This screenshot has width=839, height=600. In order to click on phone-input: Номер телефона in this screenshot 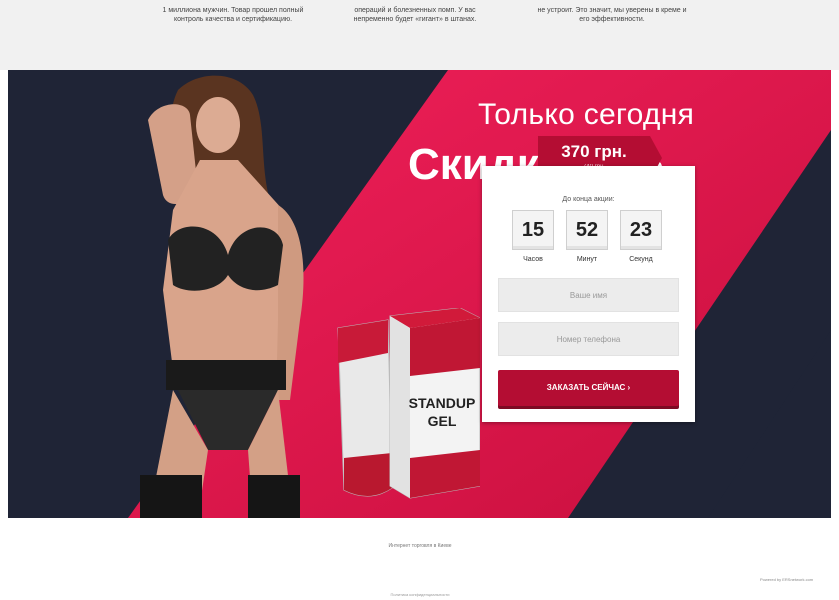, I will do `click(588, 339)`.